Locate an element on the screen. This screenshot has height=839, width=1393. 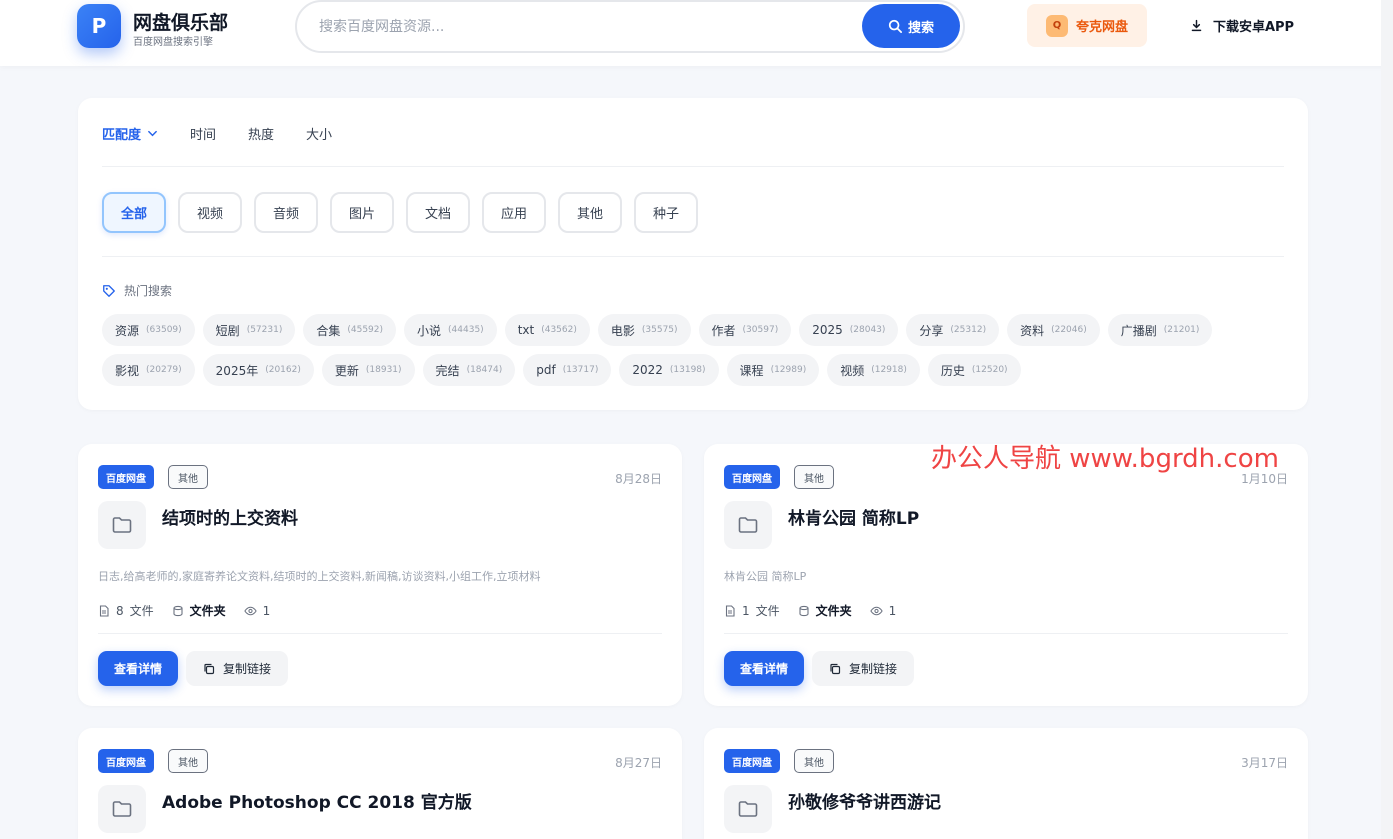
result-card: 百度网盘 其他 3月17日 孙敬修爷爷讲西游记 is located at coordinates (1006, 783).